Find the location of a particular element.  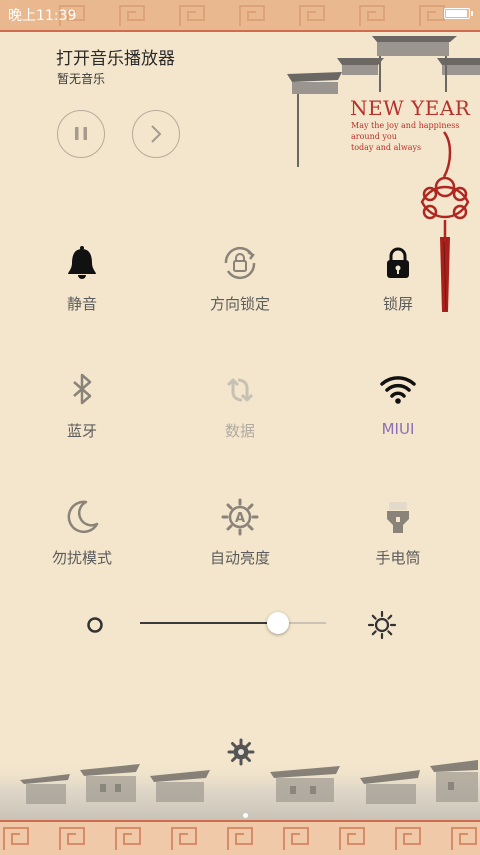

auto-brightness-icon: A is located at coordinates (240, 517).